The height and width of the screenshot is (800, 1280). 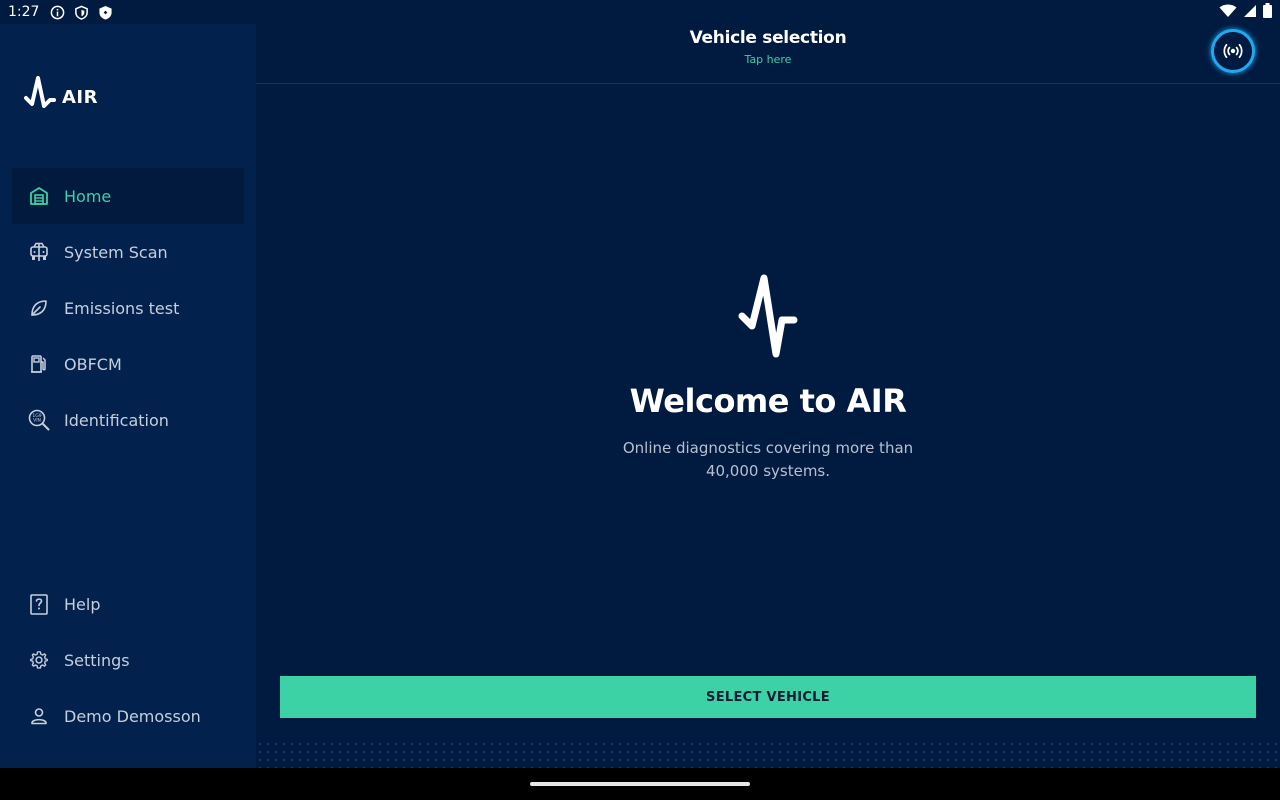 I want to click on gesture-handle, so click(x=640, y=784).